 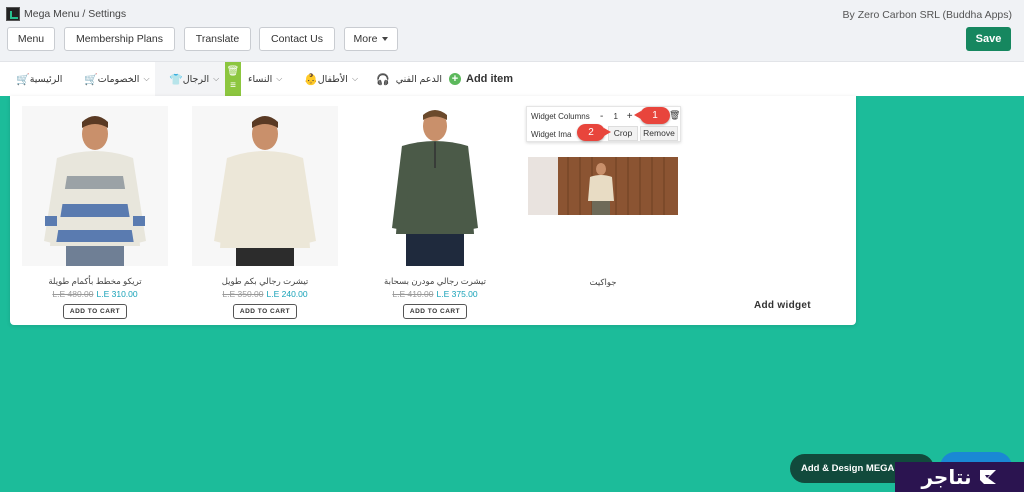 I want to click on brand-watermark: نتاجر, so click(x=959, y=477).